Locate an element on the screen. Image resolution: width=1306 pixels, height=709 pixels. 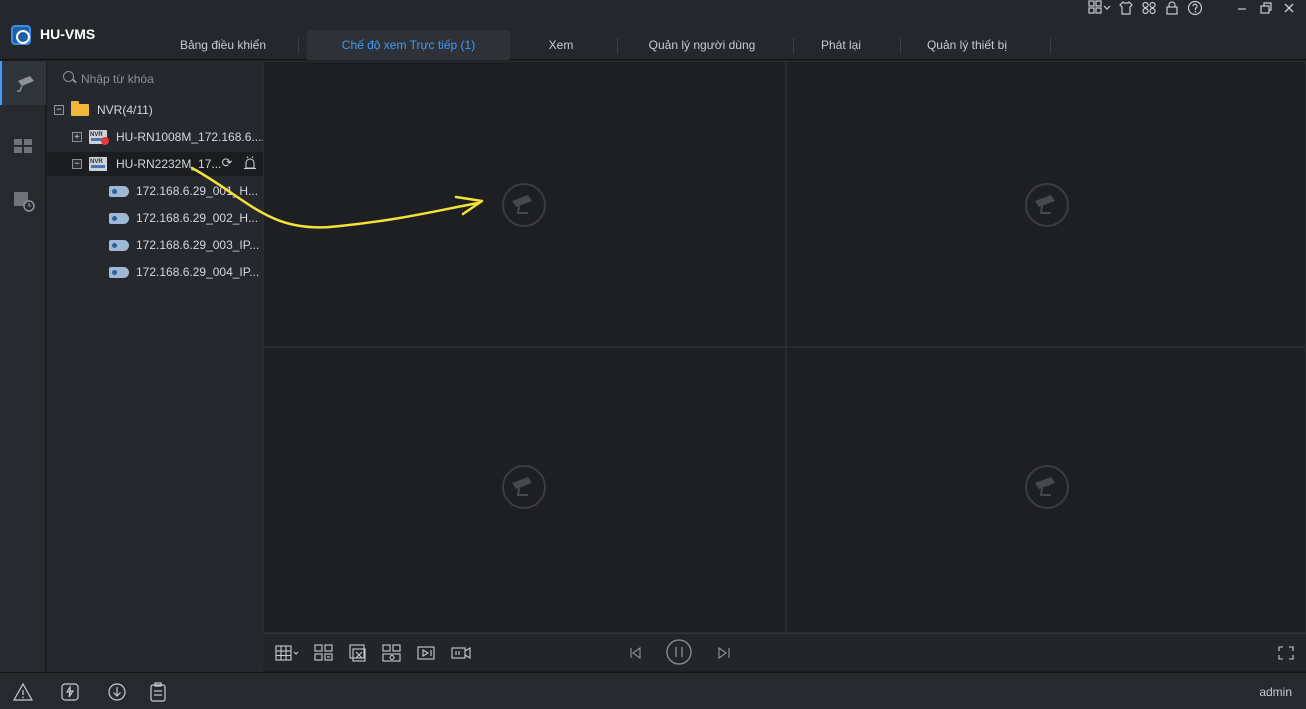
alarm-icon is located at coordinates (23, 692).